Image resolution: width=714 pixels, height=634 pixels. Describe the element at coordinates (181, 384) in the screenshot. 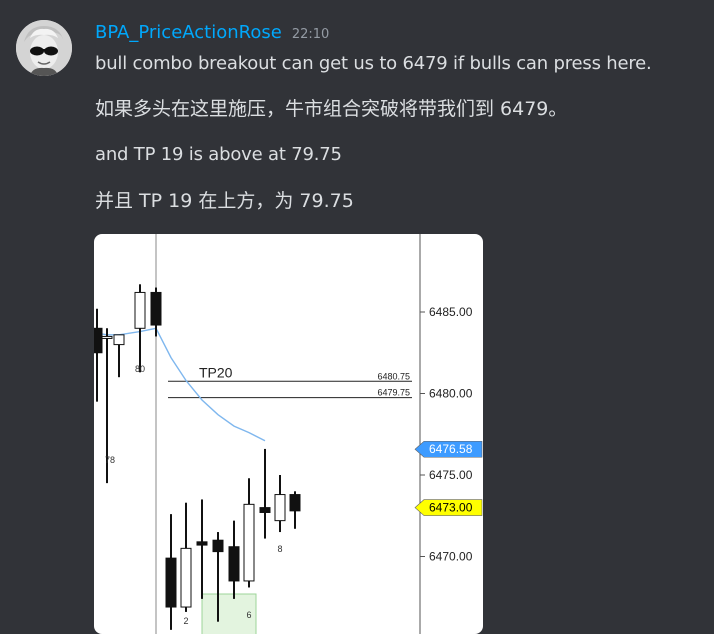

I see `ema-line` at that location.